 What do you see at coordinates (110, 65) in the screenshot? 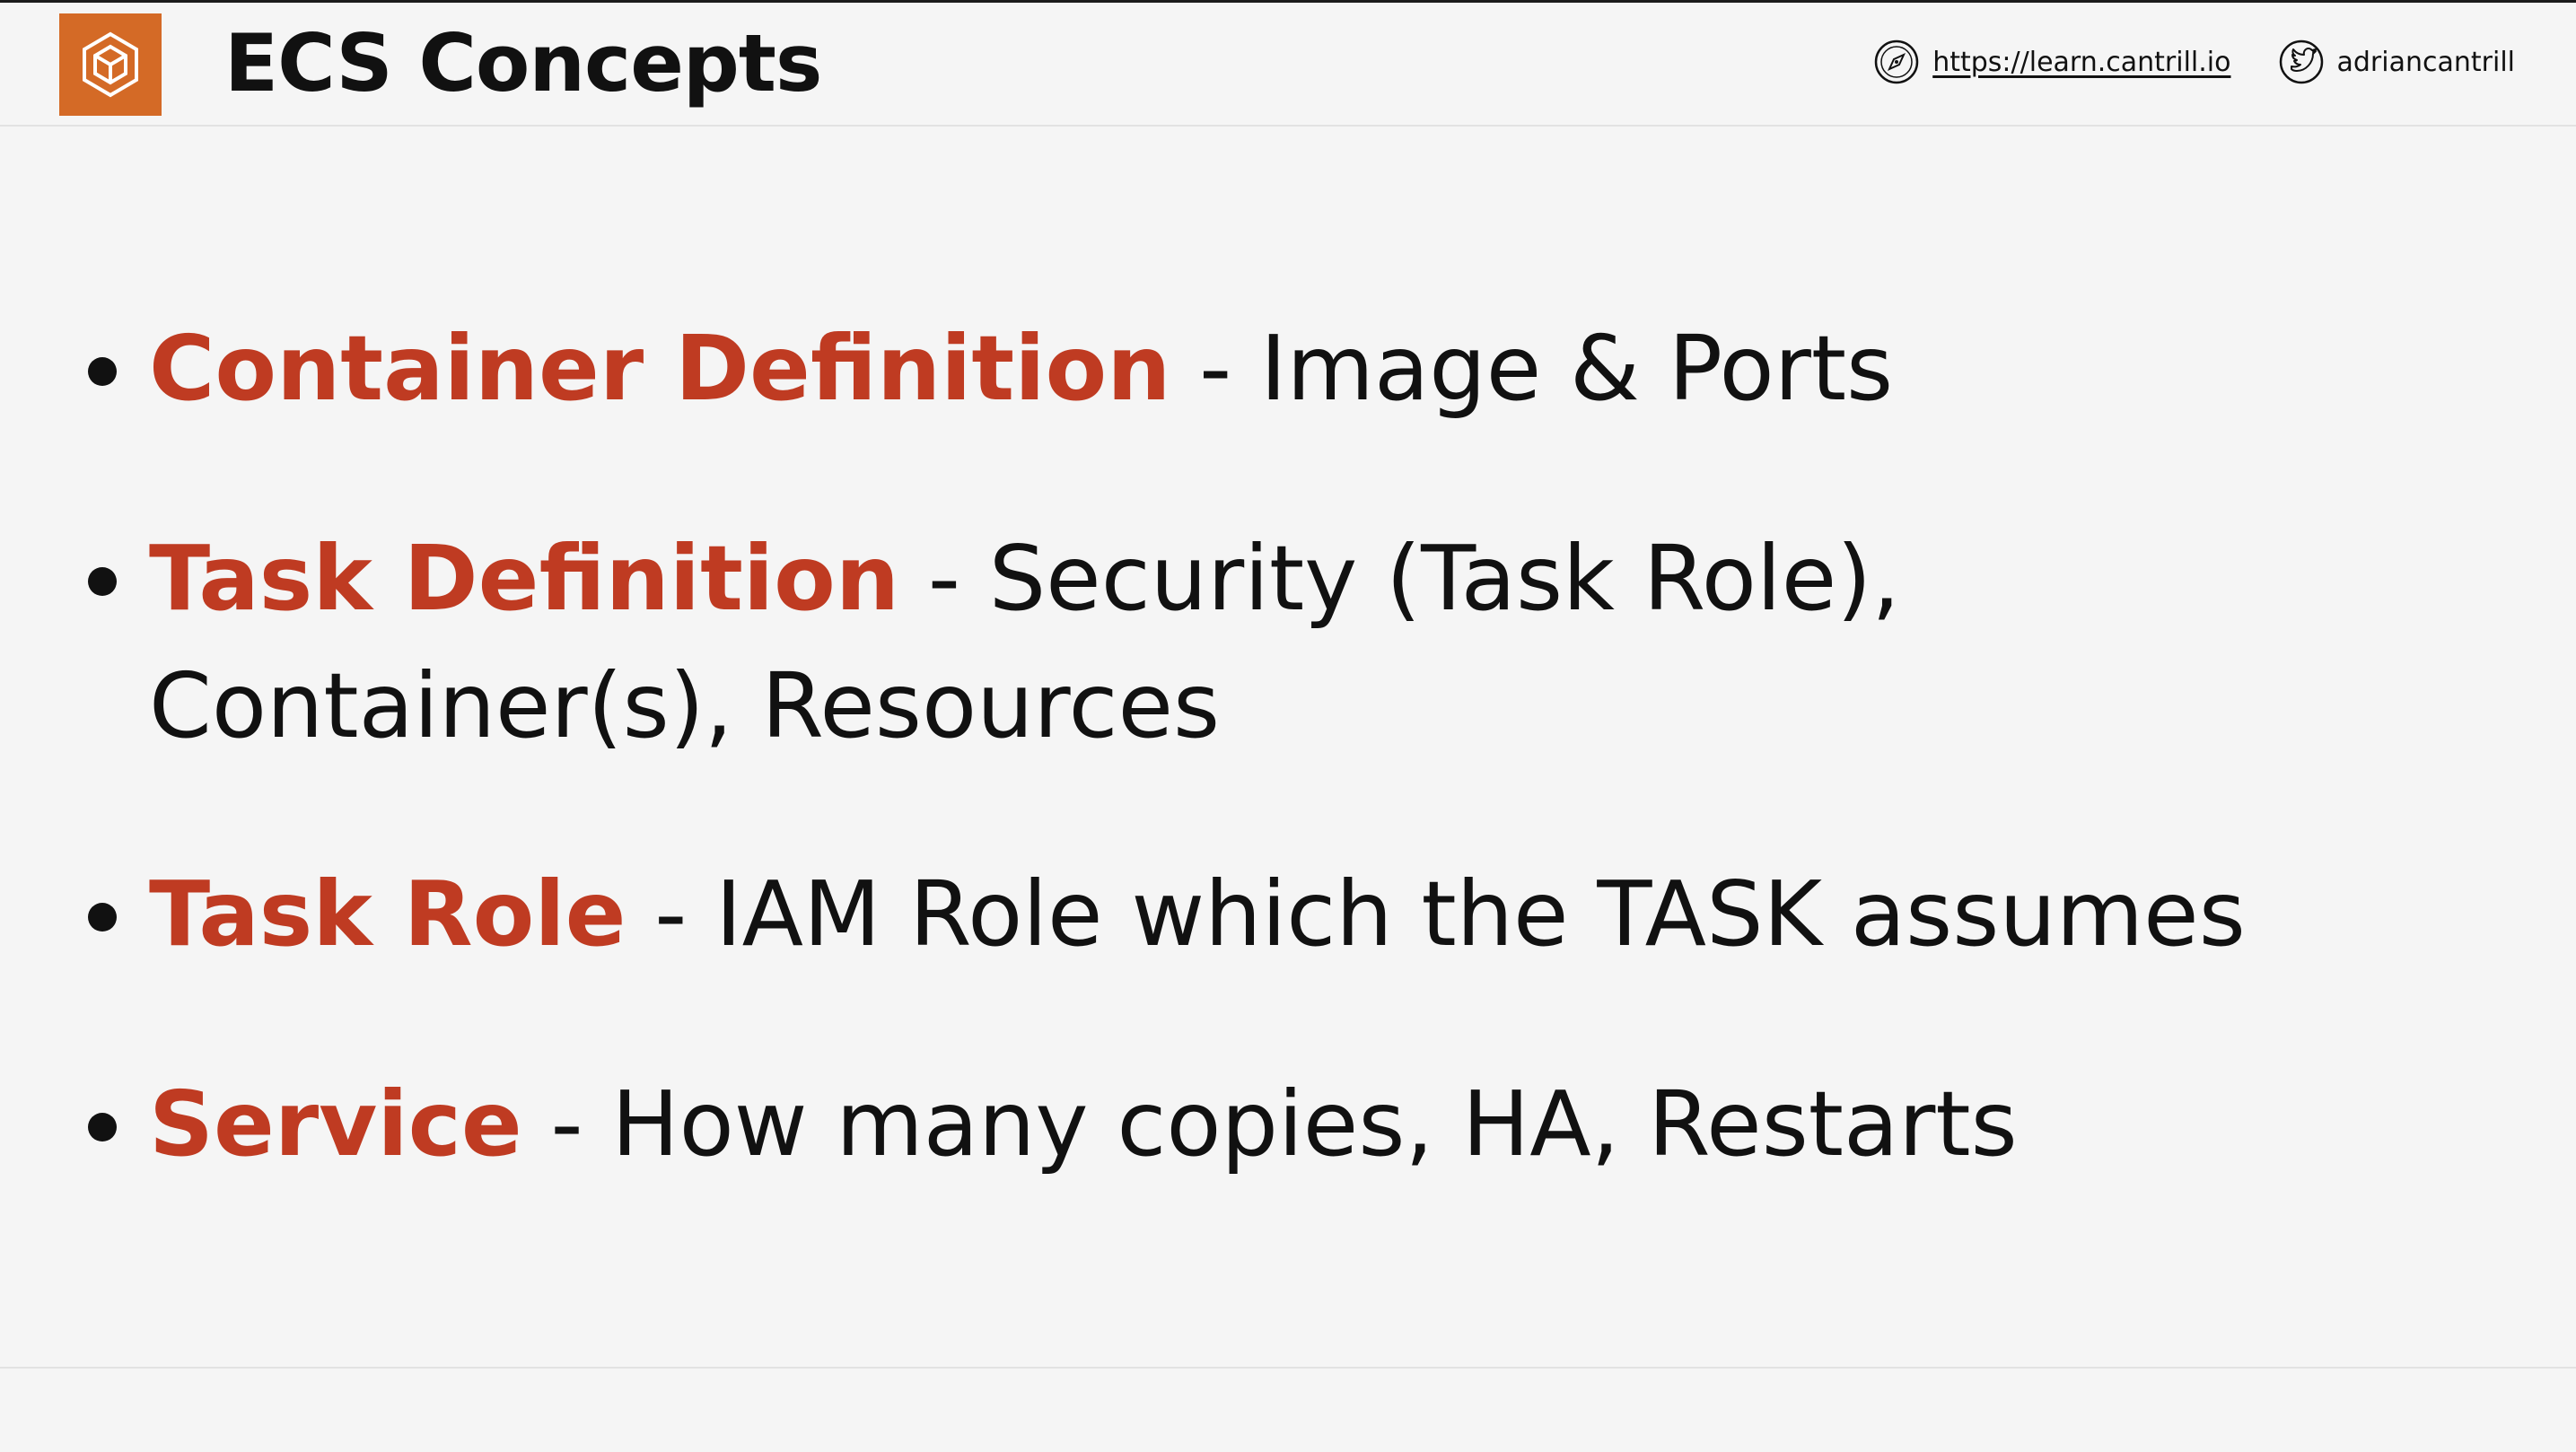
I see `ecs-logo-icon` at bounding box center [110, 65].